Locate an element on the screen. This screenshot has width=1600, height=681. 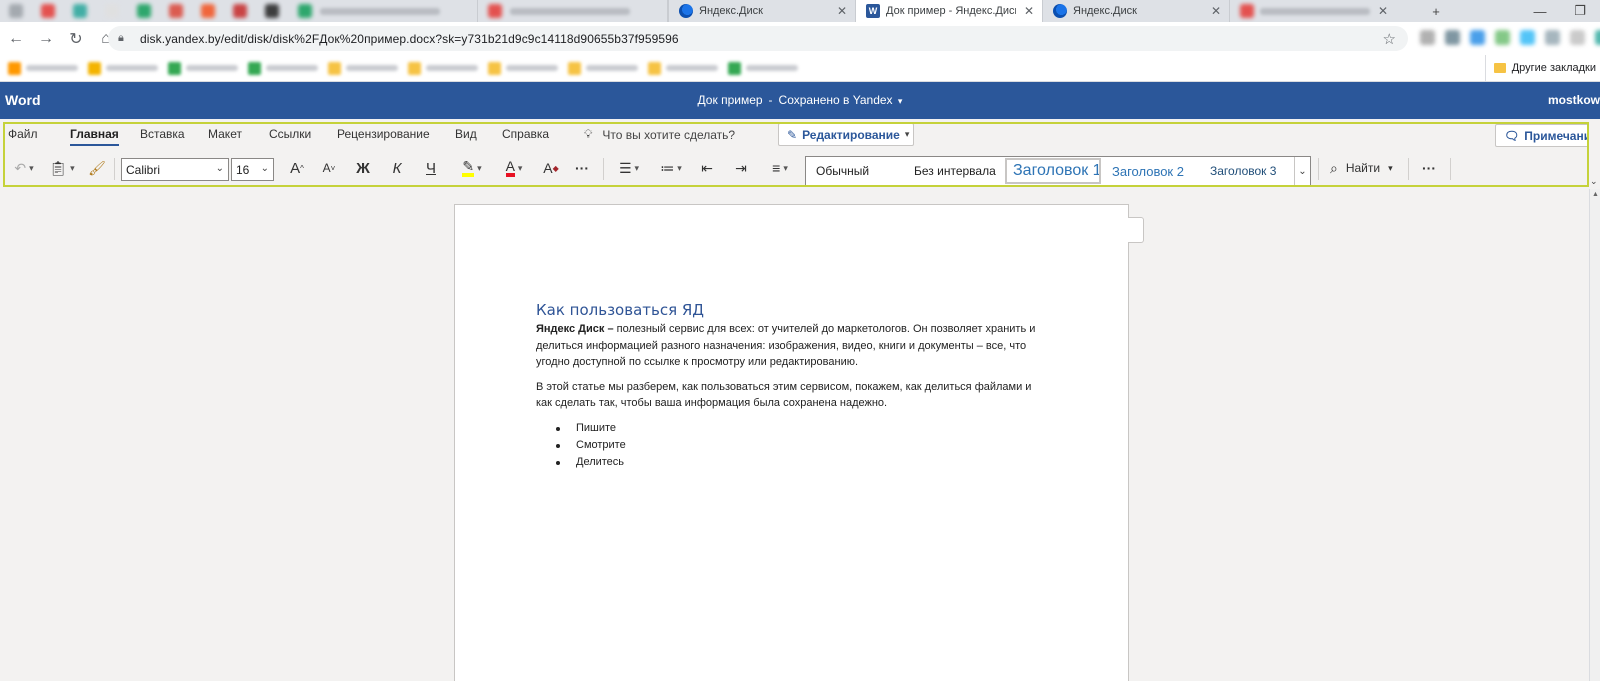
increase-indent-button: ⇥ is located at coordinates (741, 168).